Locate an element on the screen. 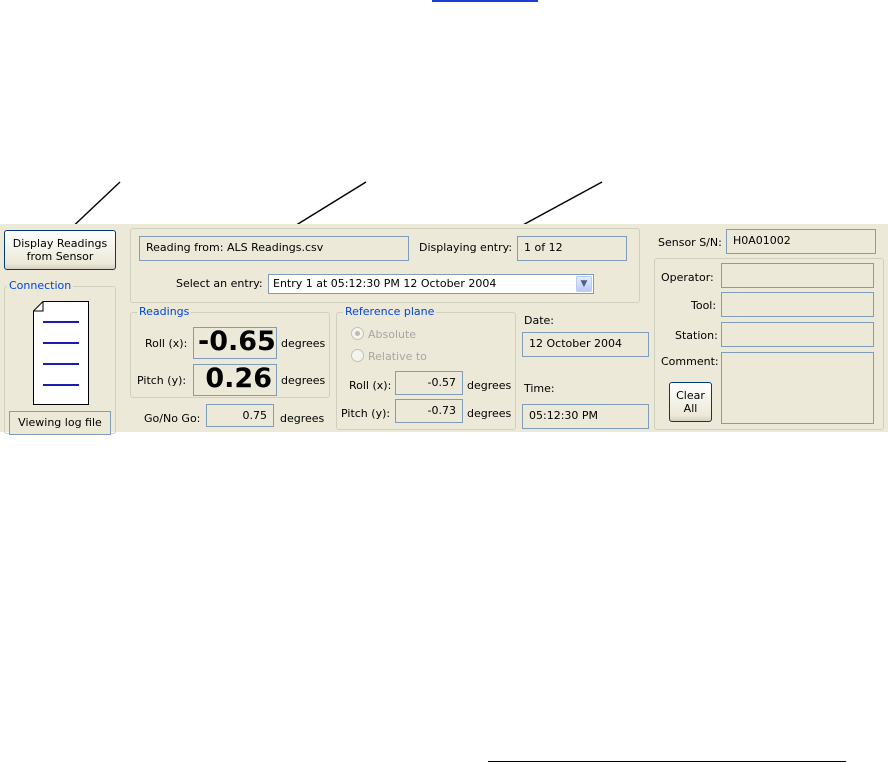 The width and height of the screenshot is (888, 762). radio-unselected-icon is located at coordinates (357, 355).